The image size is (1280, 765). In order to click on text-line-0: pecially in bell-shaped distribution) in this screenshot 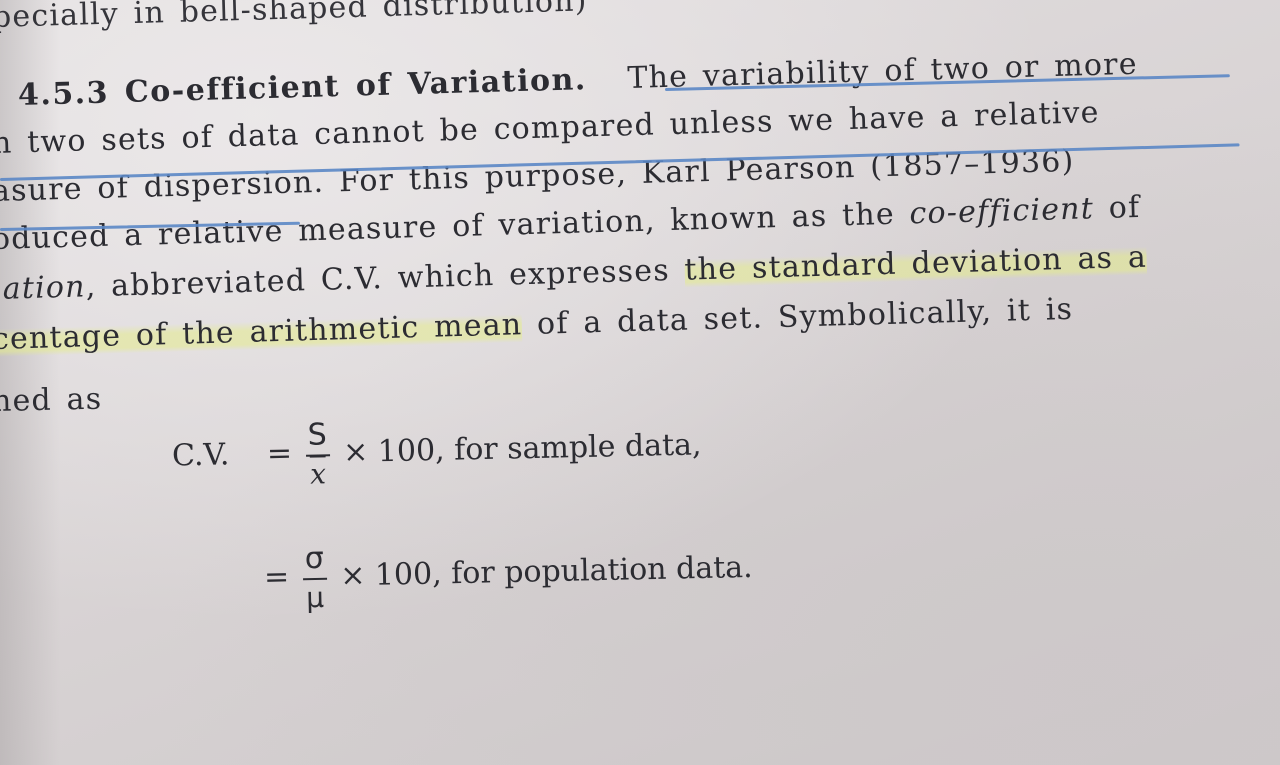, I will do `click(294, 17)`.